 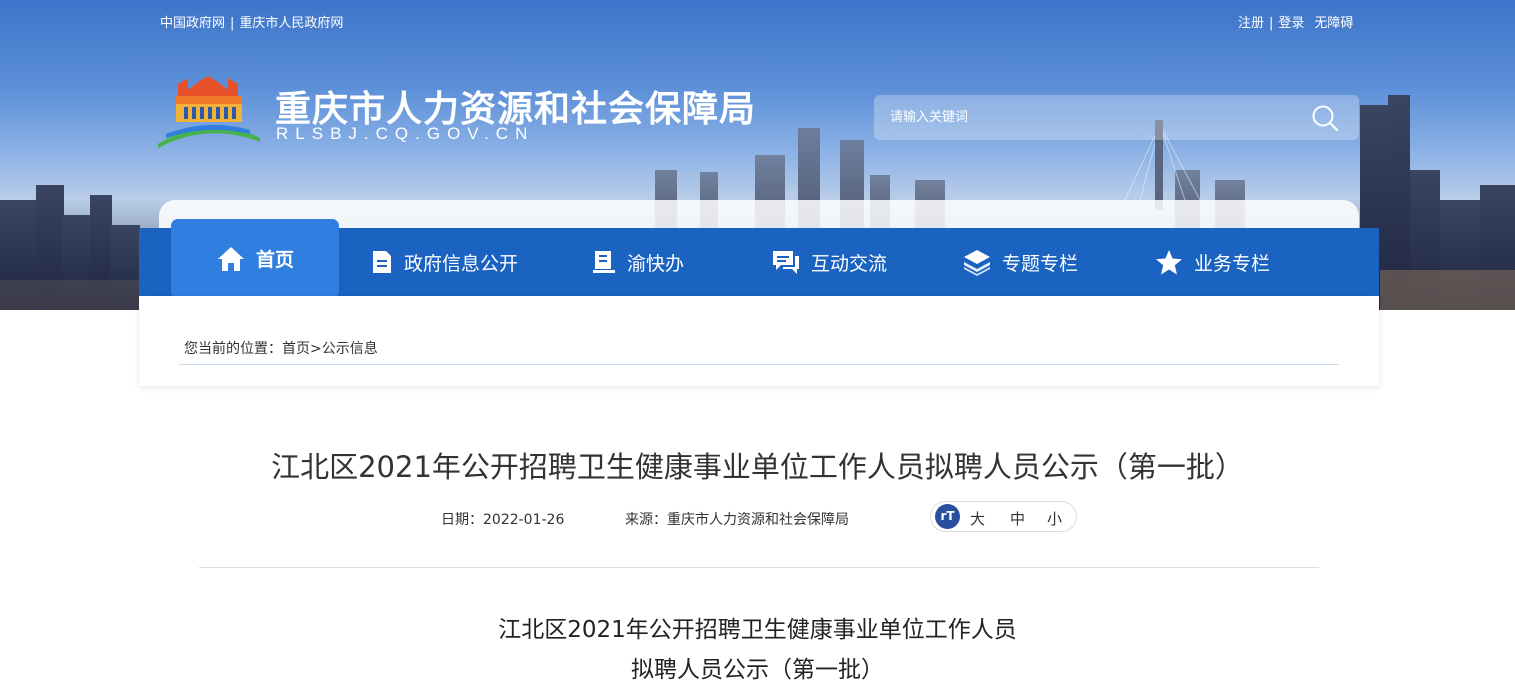 What do you see at coordinates (1040, 263) in the screenshot?
I see `nav-item-label: 专题专栏` at bounding box center [1040, 263].